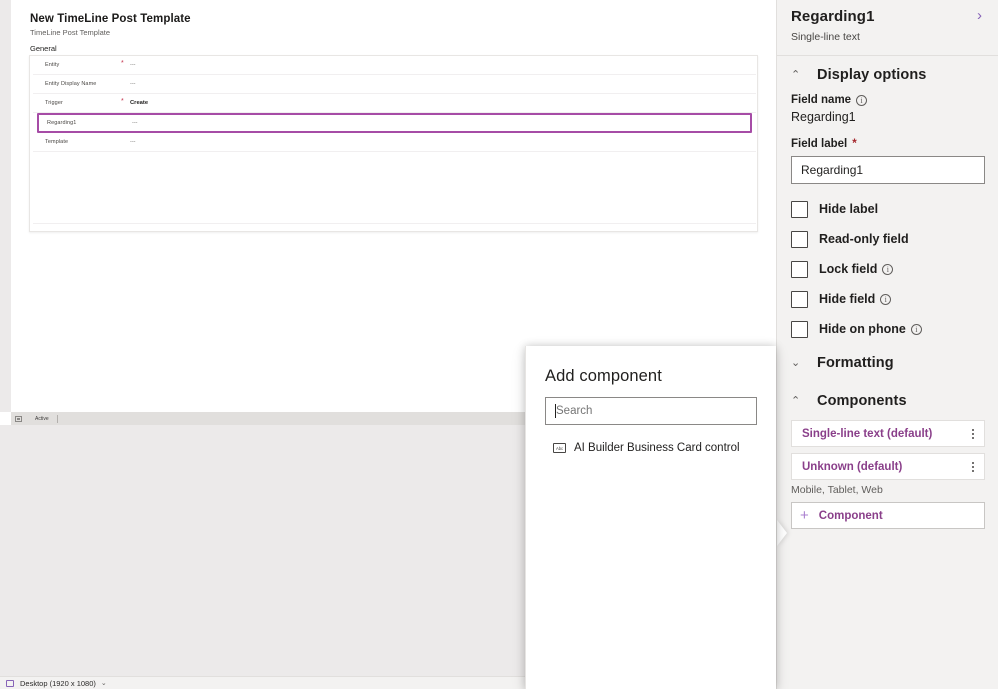 This screenshot has width=998, height=689. Describe the element at coordinates (57, 418) in the screenshot. I see `status-divider` at that location.